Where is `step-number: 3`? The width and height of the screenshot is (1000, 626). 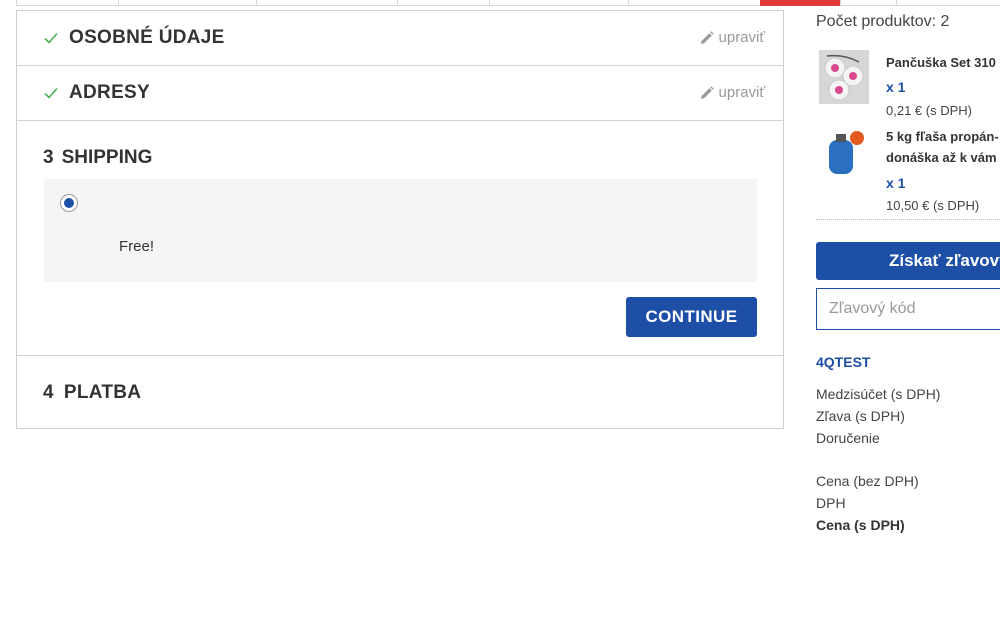
step-number: 3 is located at coordinates (48, 157).